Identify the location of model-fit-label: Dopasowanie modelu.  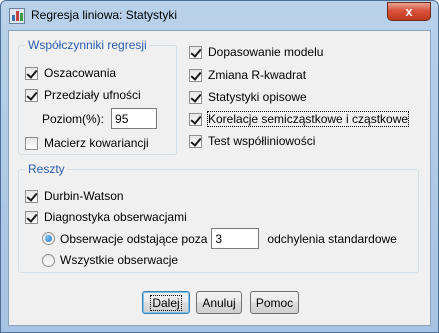
(266, 52).